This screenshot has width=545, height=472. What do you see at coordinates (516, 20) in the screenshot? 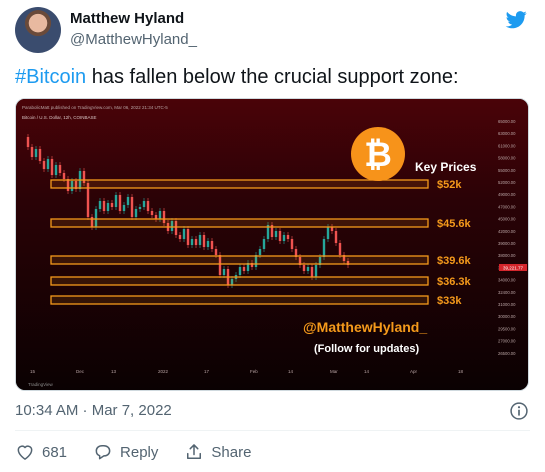
I see `twitter-bird-icon` at bounding box center [516, 20].